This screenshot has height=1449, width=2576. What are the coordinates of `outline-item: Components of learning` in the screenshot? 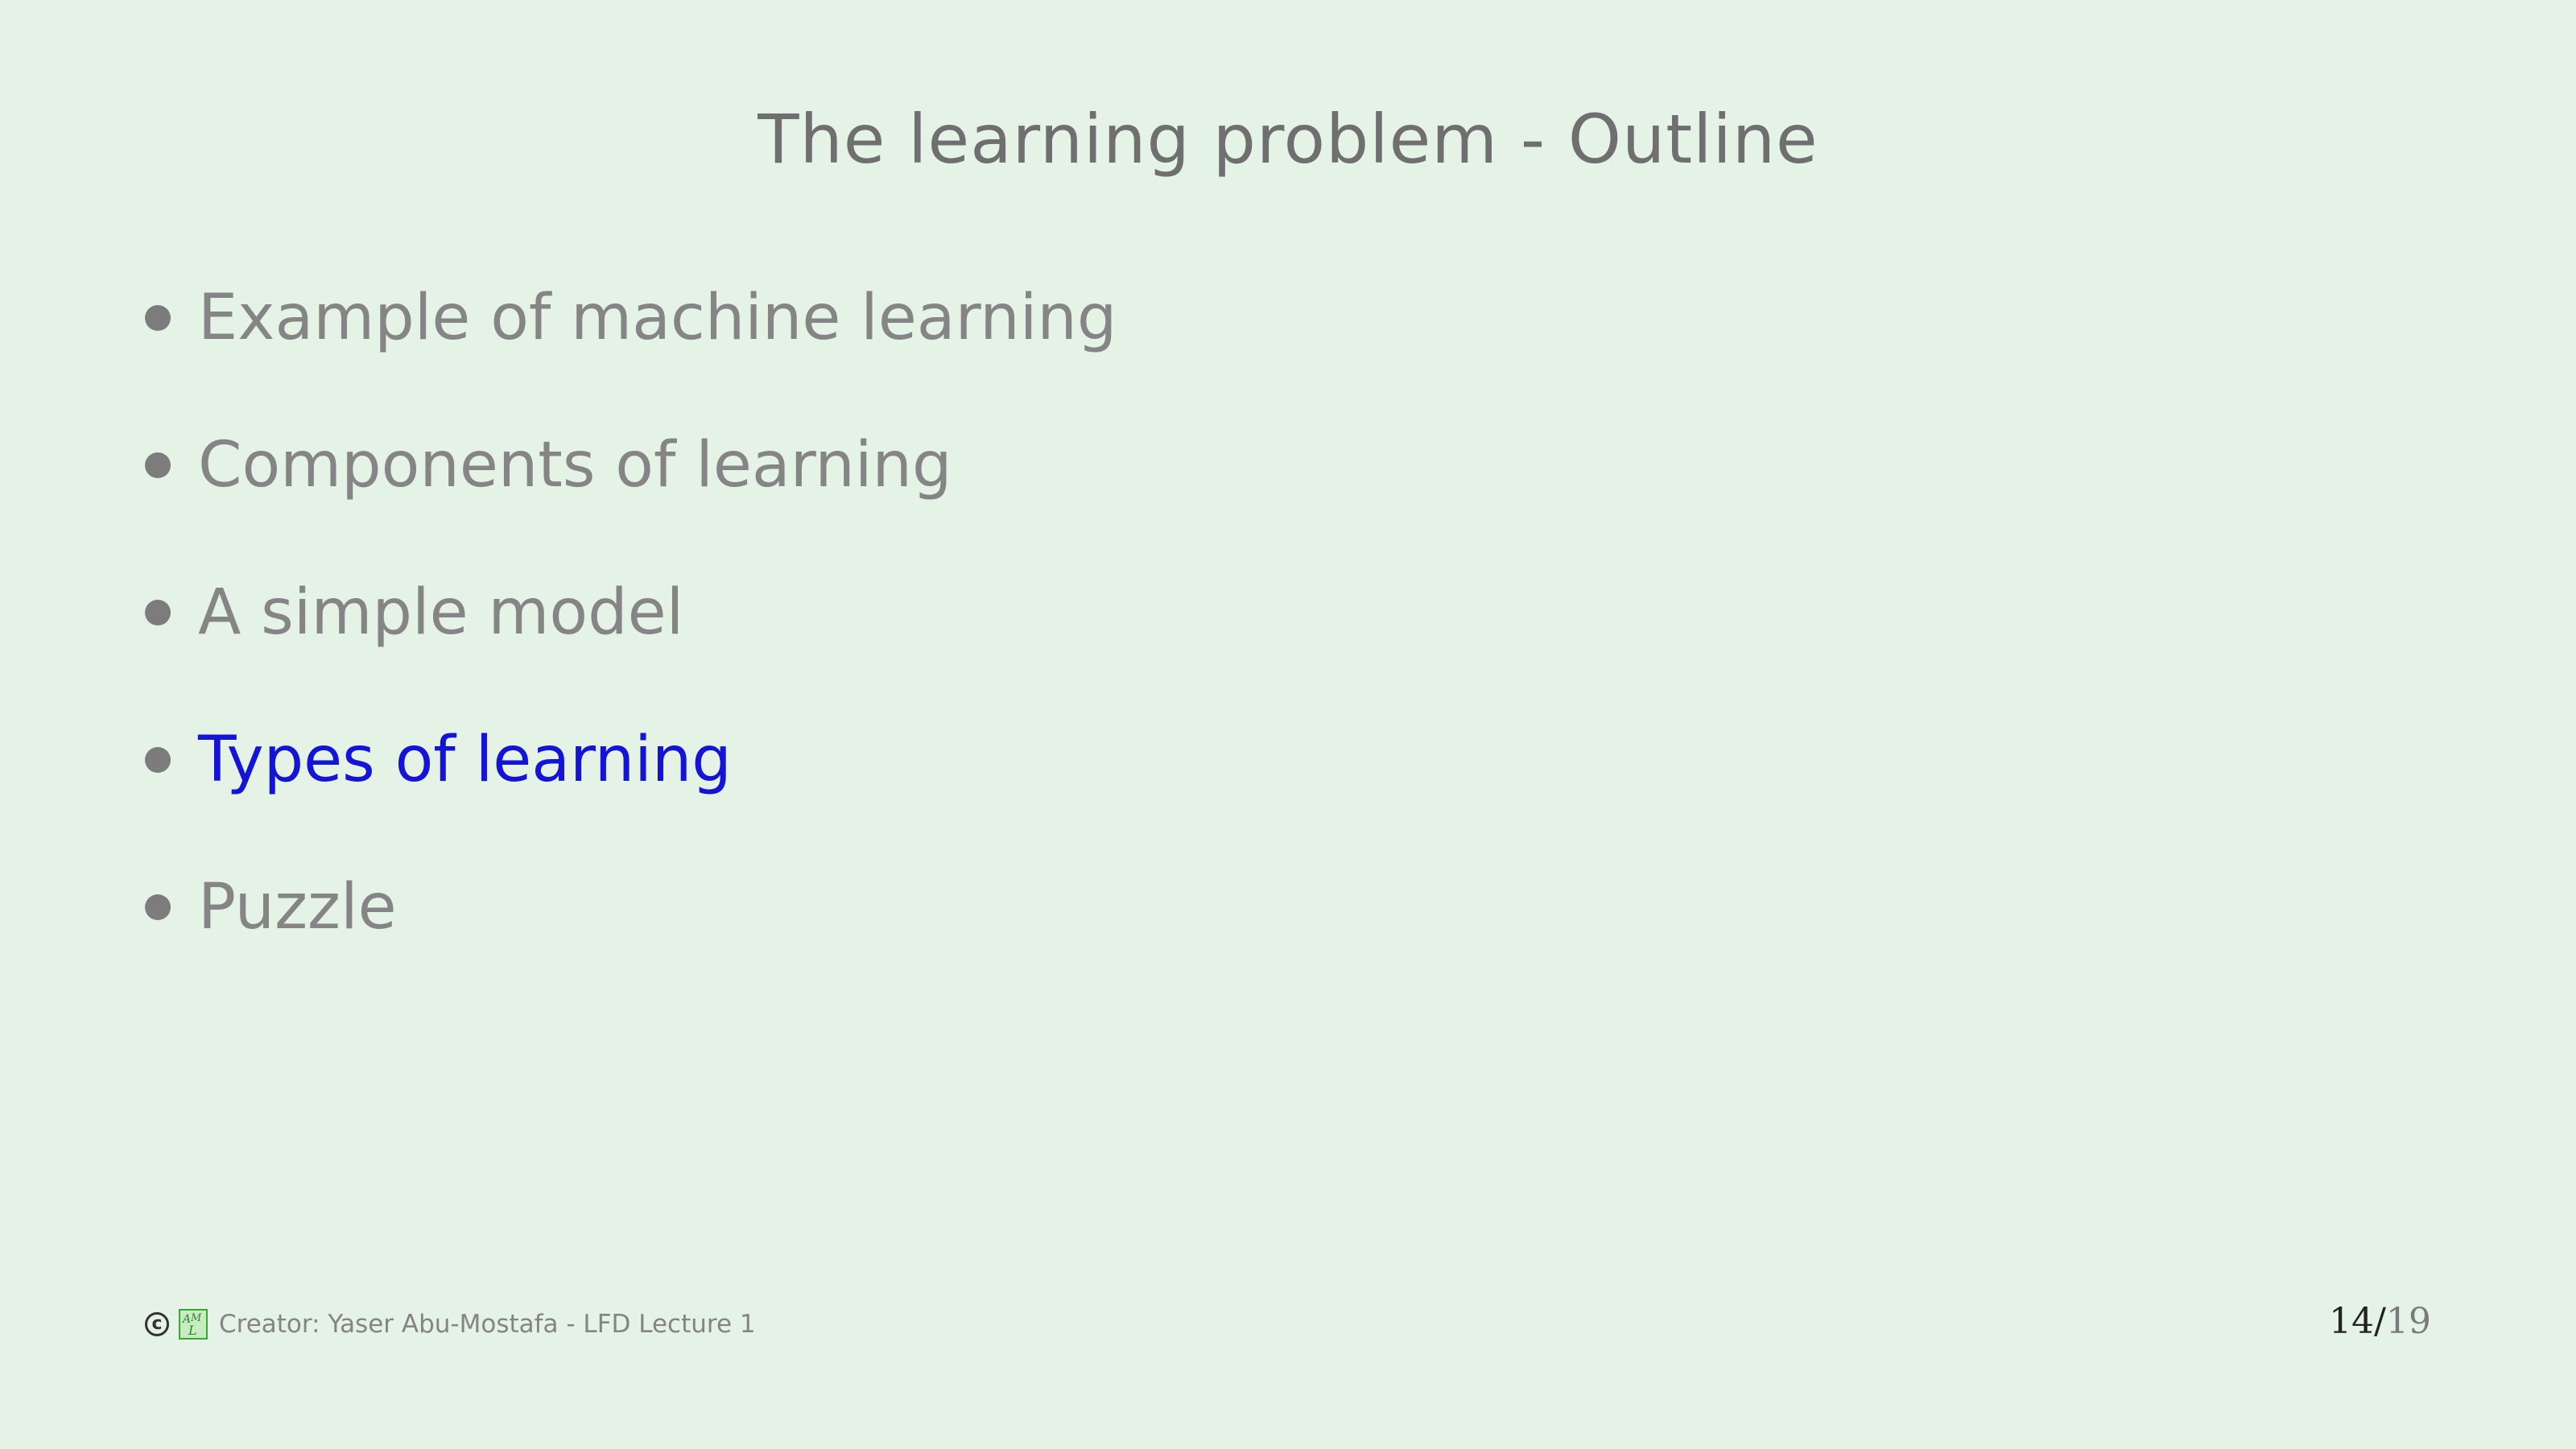 It's located at (631, 465).